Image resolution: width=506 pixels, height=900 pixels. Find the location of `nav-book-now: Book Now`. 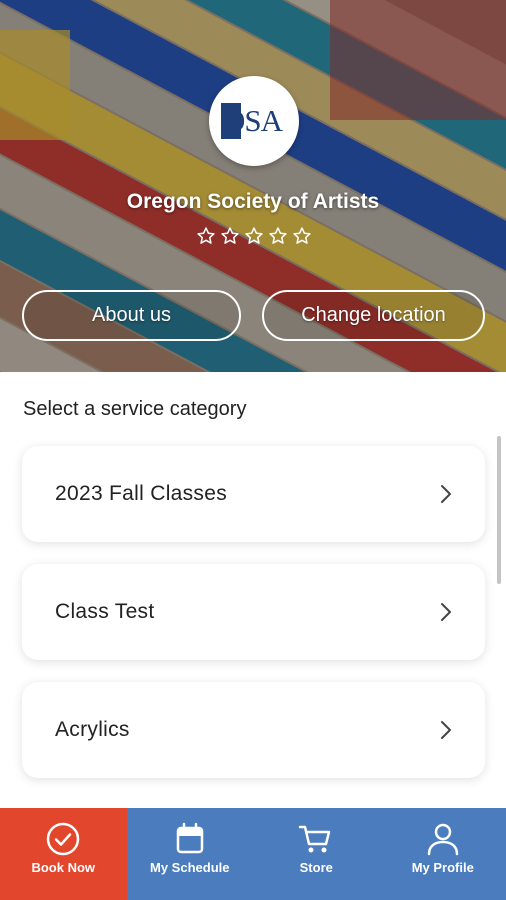

nav-book-now: Book Now is located at coordinates (63, 854).